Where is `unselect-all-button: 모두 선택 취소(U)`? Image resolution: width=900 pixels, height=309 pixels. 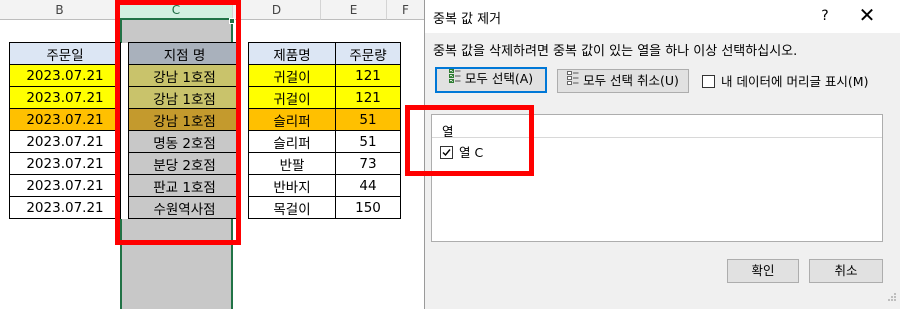 unselect-all-button: 모두 선택 취소(U) is located at coordinates (623, 81).